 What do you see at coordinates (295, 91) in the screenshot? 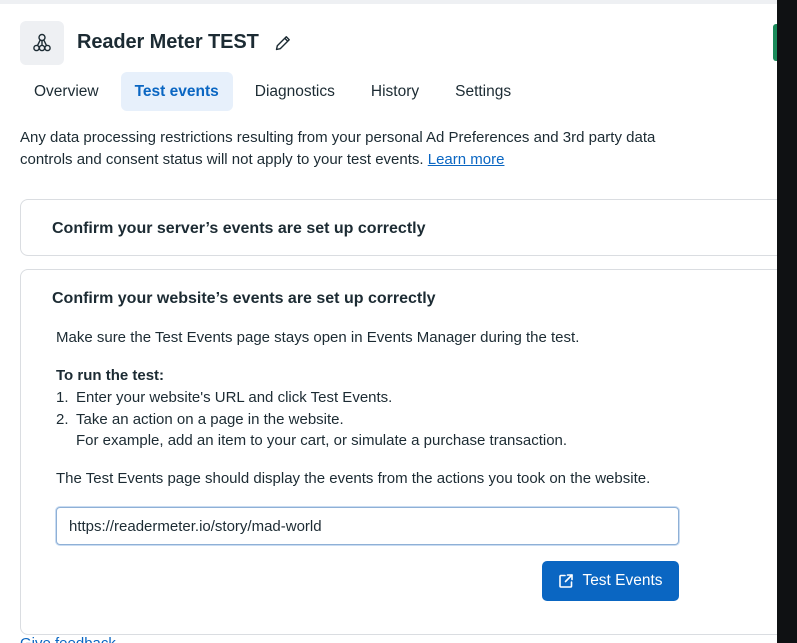
I see `tab-diagnostics: Diagnostics` at bounding box center [295, 91].